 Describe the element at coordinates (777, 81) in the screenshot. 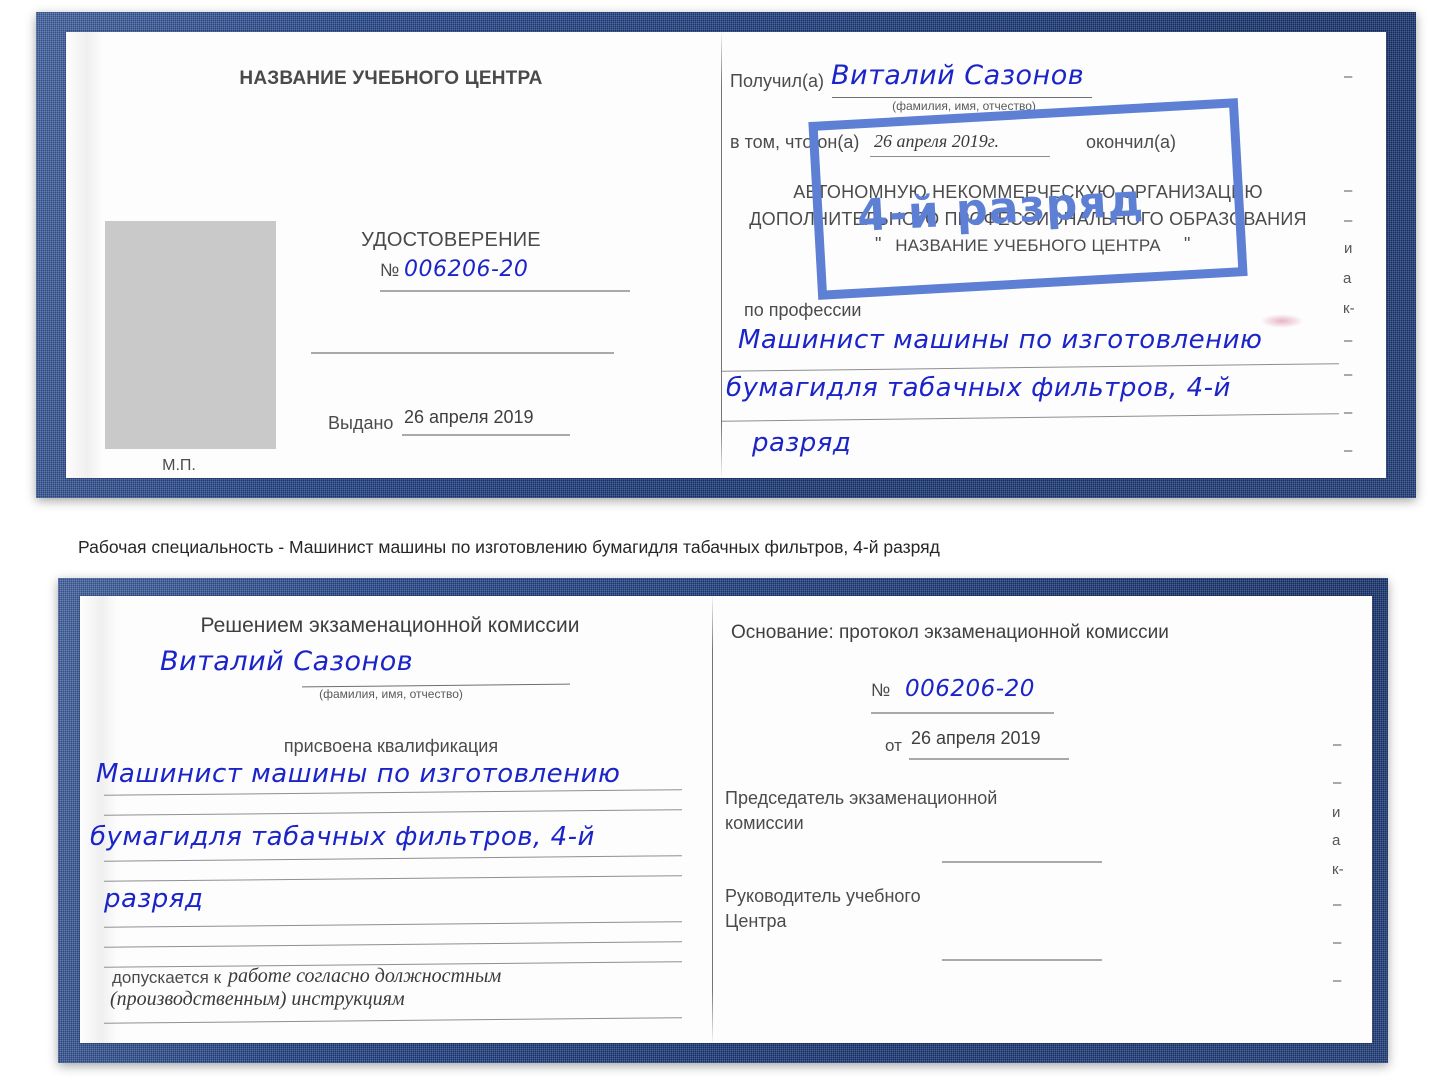

I see `received-label: Получил(а)` at that location.